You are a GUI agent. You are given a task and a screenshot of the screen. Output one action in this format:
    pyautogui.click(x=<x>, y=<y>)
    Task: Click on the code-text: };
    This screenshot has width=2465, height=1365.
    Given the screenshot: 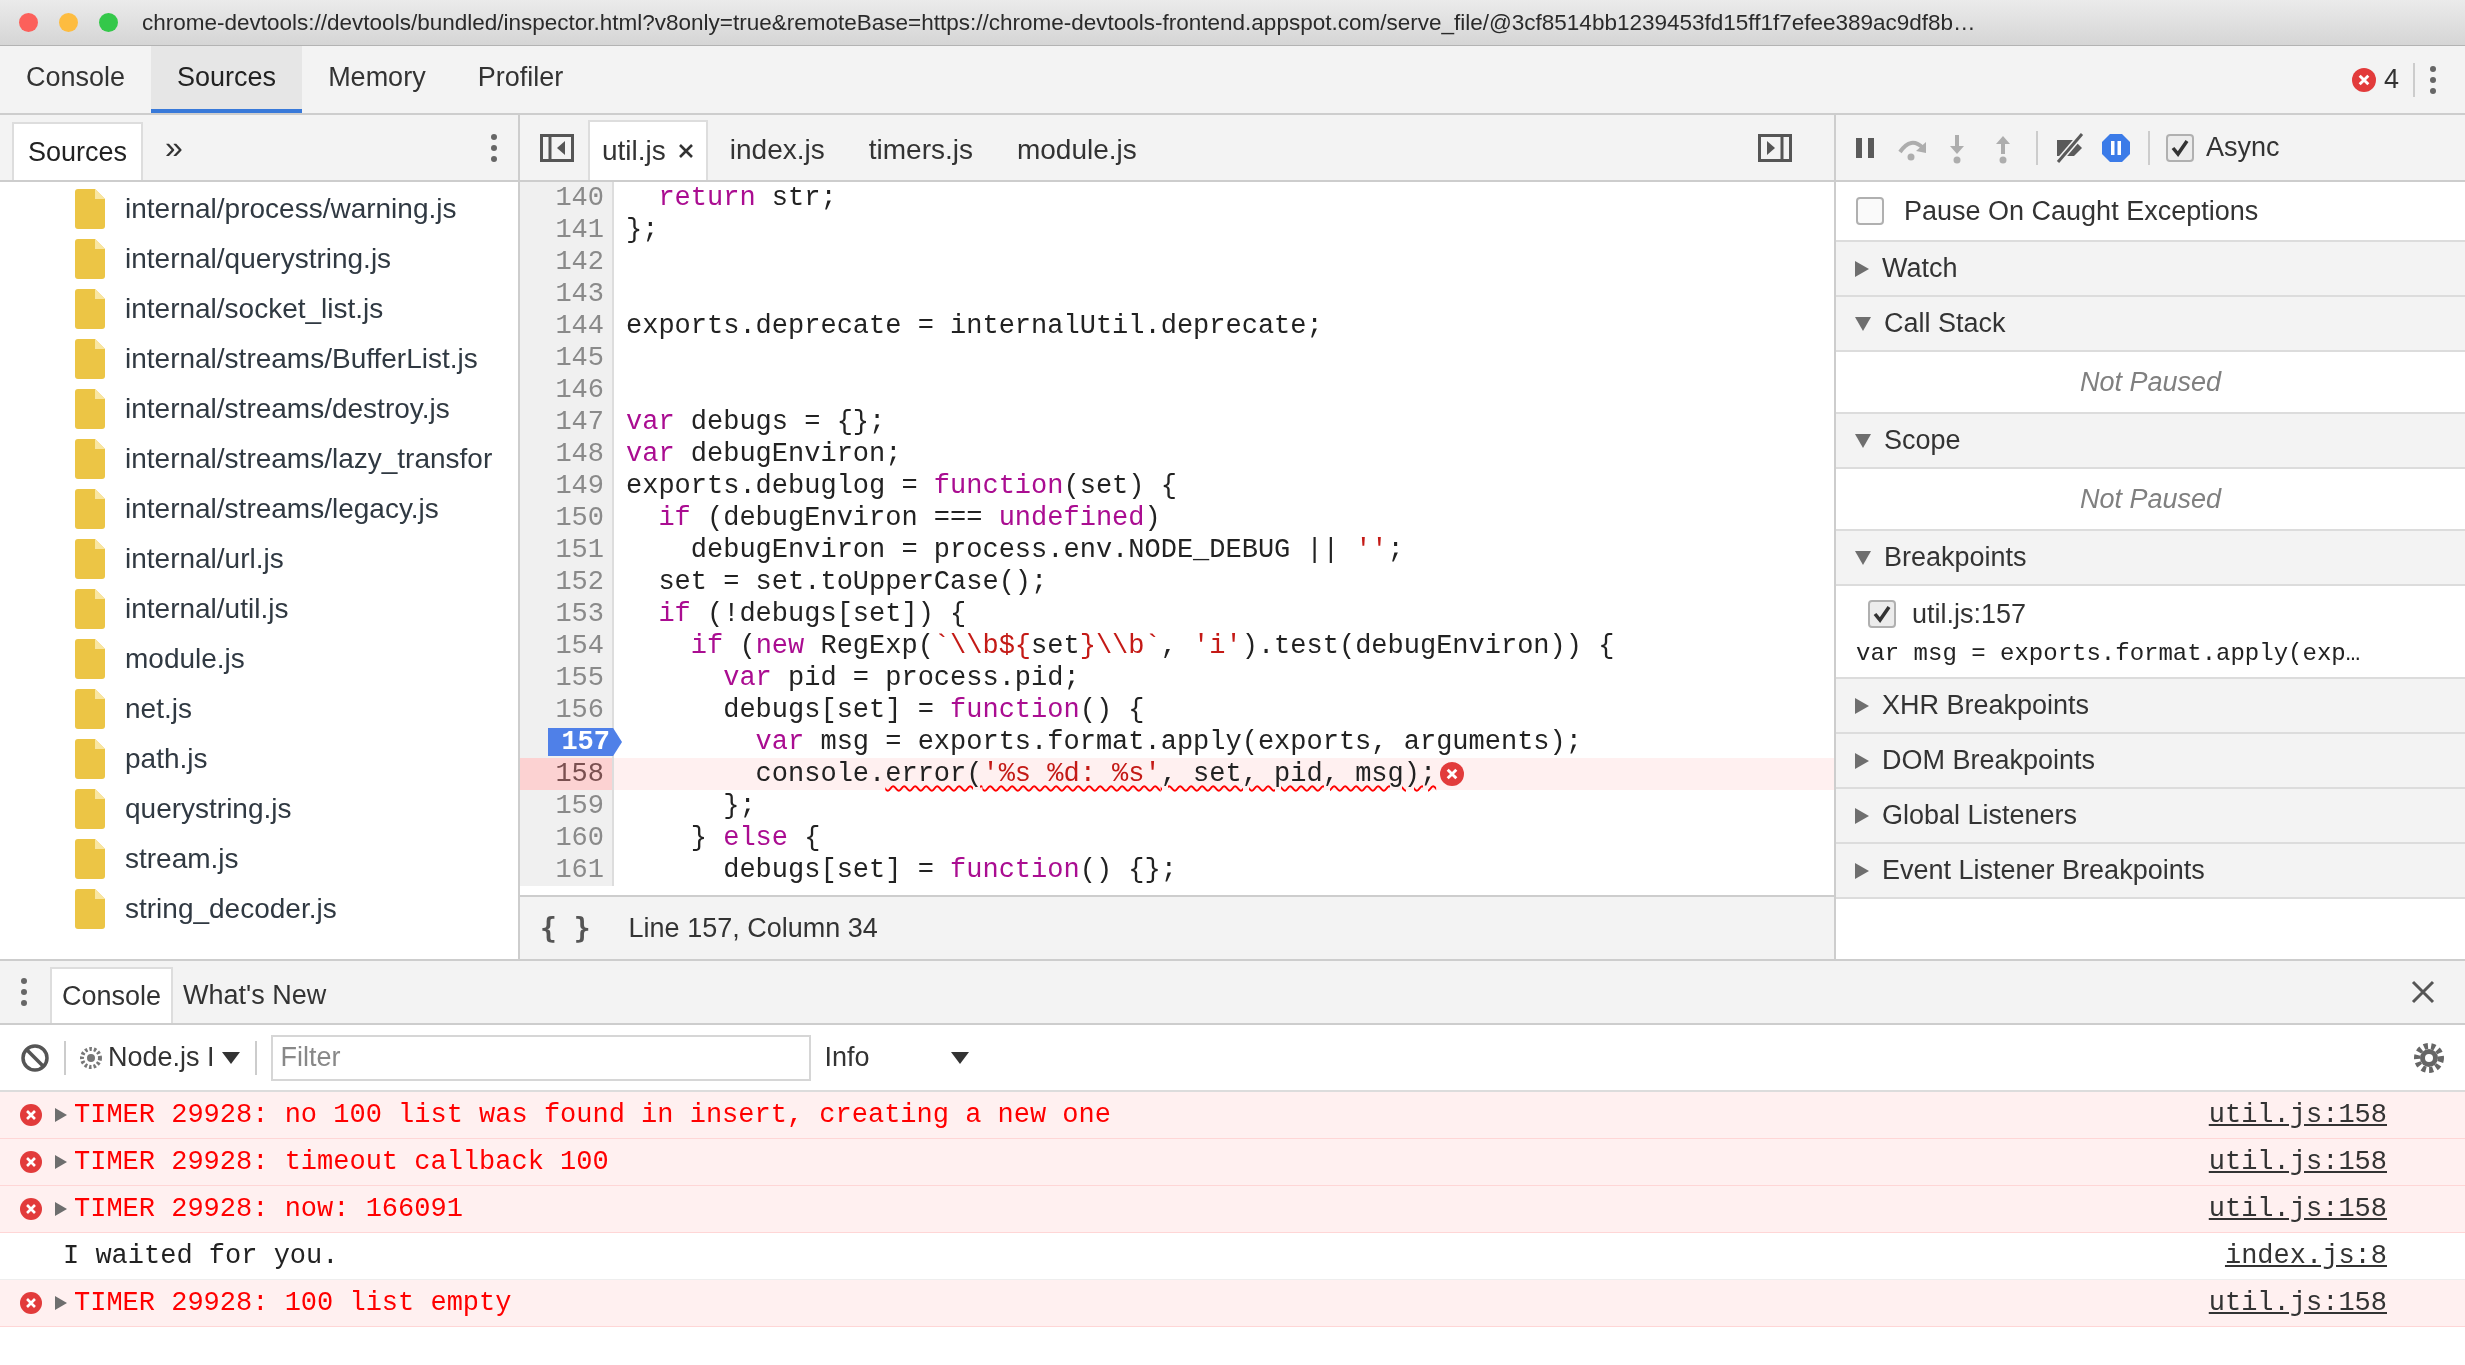 What is the action you would take?
    pyautogui.click(x=642, y=230)
    